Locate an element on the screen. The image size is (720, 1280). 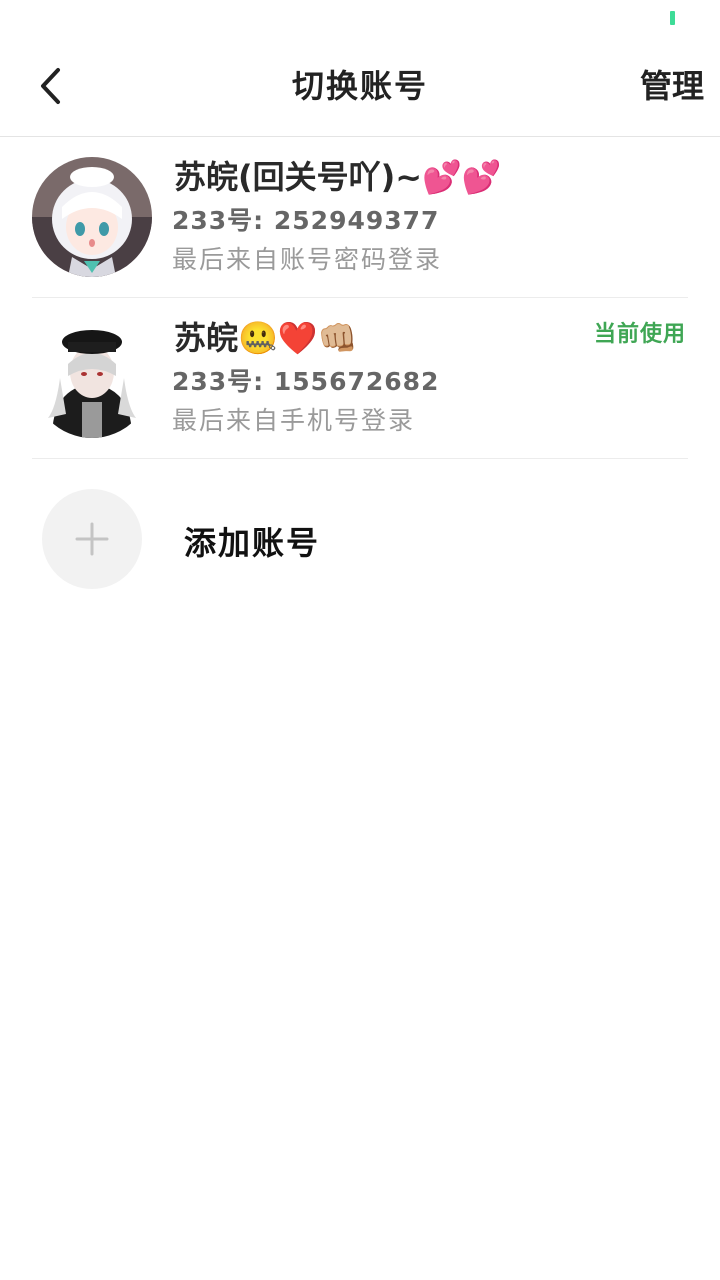
plus-icon is located at coordinates (92, 539).